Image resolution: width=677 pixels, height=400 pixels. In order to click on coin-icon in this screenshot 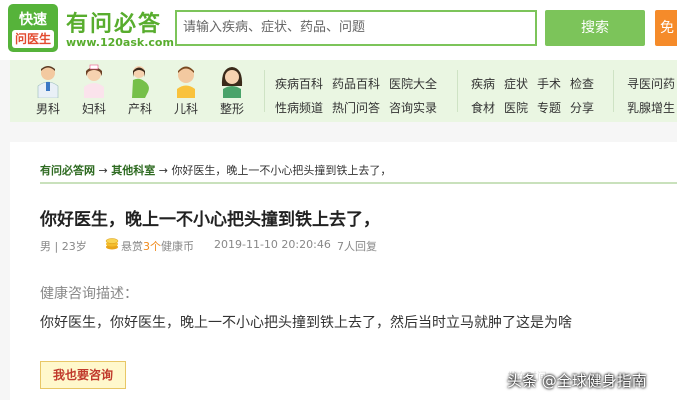, I will do `click(112, 244)`.